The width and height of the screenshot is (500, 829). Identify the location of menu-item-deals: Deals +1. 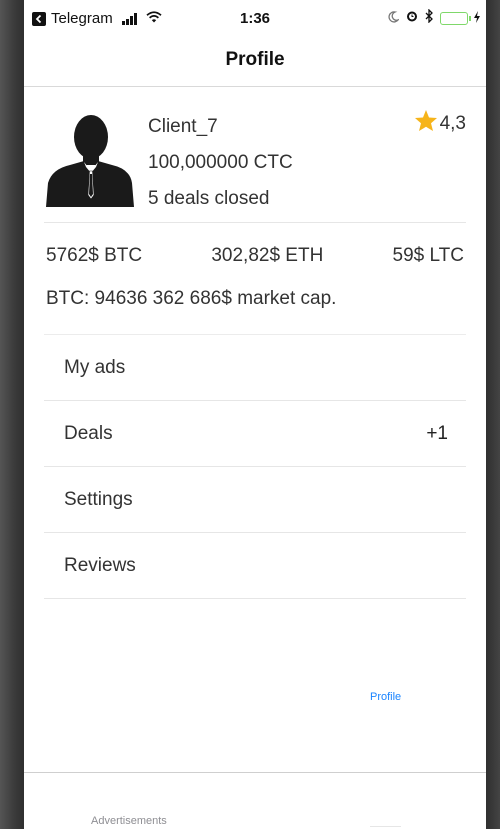
(255, 434).